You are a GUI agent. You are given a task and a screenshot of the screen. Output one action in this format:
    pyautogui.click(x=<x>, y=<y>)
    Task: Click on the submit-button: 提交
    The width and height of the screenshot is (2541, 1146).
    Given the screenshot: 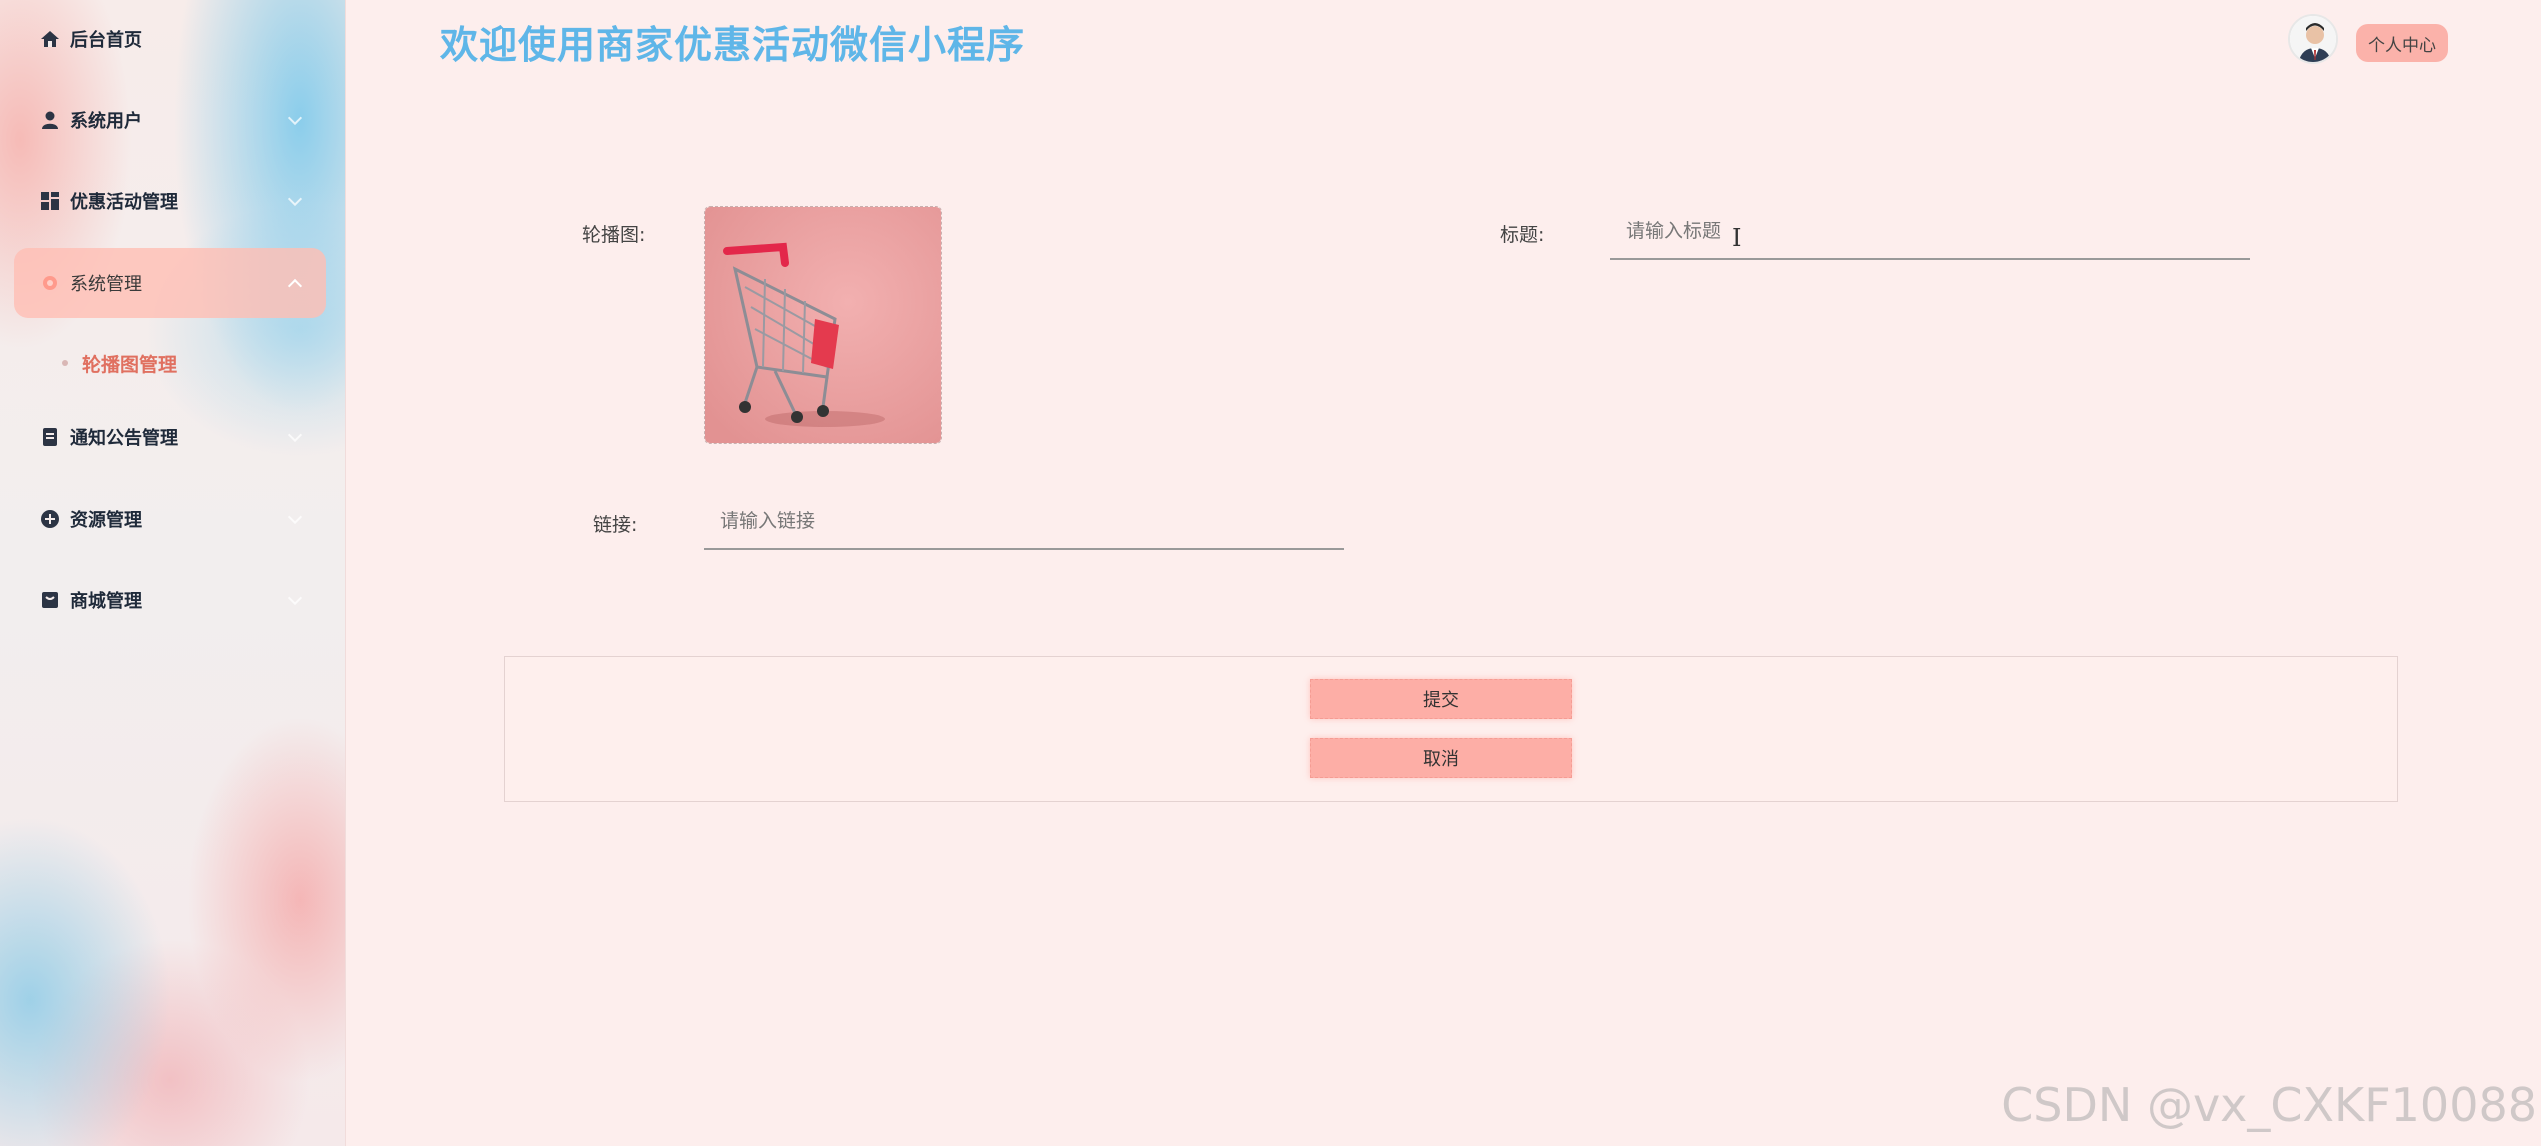 What is the action you would take?
    pyautogui.click(x=1441, y=699)
    